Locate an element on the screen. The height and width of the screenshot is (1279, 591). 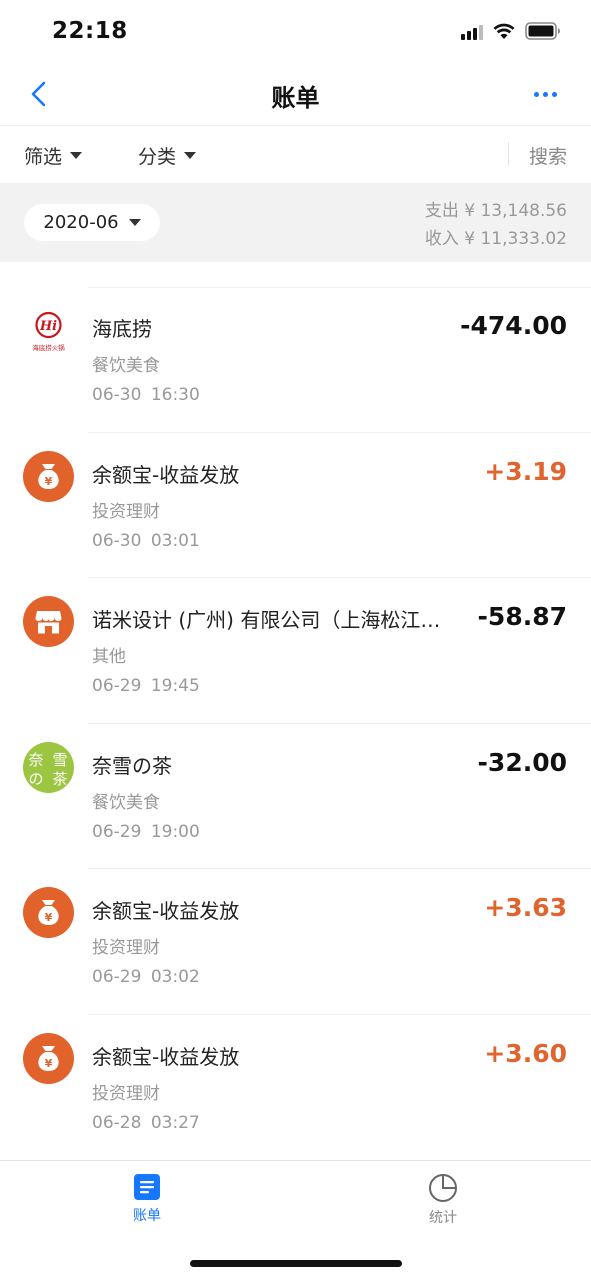
search-button: 搜索 is located at coordinates (548, 155).